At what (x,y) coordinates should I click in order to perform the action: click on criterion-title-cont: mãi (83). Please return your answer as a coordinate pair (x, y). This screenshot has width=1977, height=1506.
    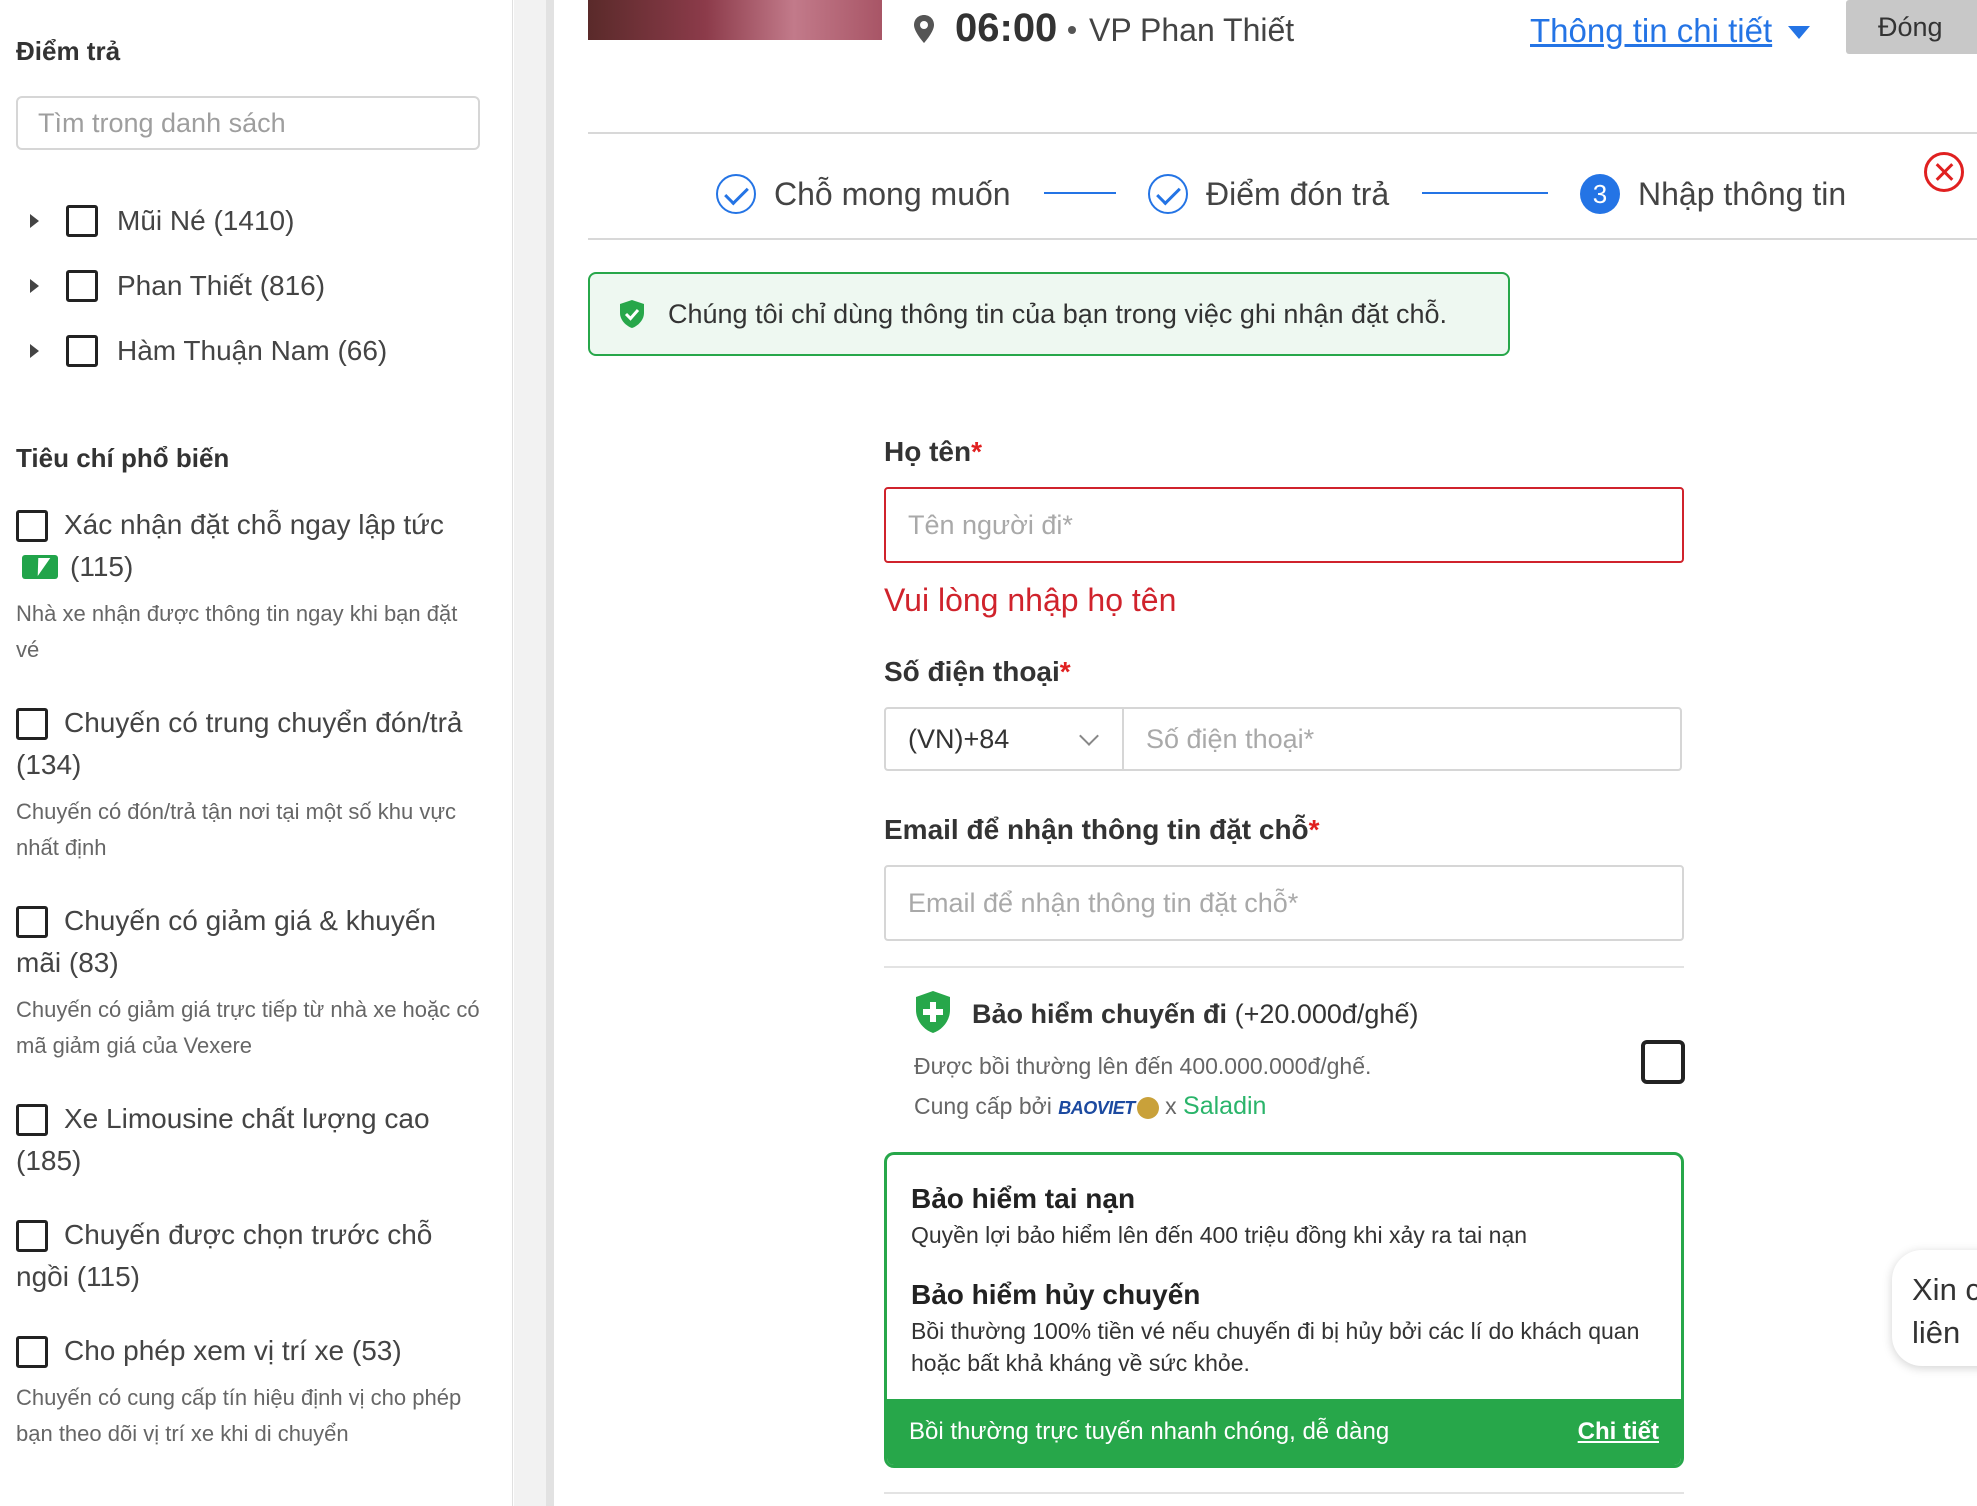
    Looking at the image, I should click on (67, 962).